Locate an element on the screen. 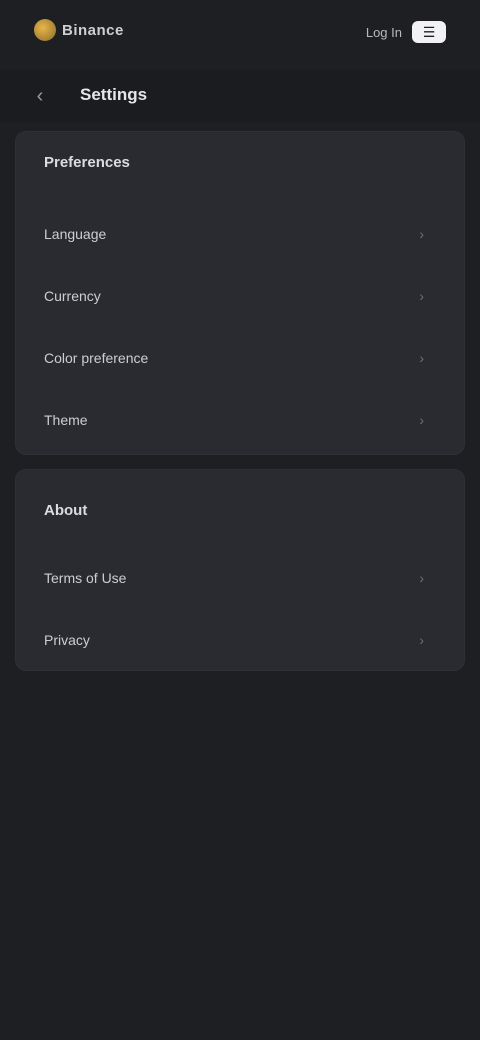 The height and width of the screenshot is (1040, 480). page-header: ‹ Settings is located at coordinates (240, 96).